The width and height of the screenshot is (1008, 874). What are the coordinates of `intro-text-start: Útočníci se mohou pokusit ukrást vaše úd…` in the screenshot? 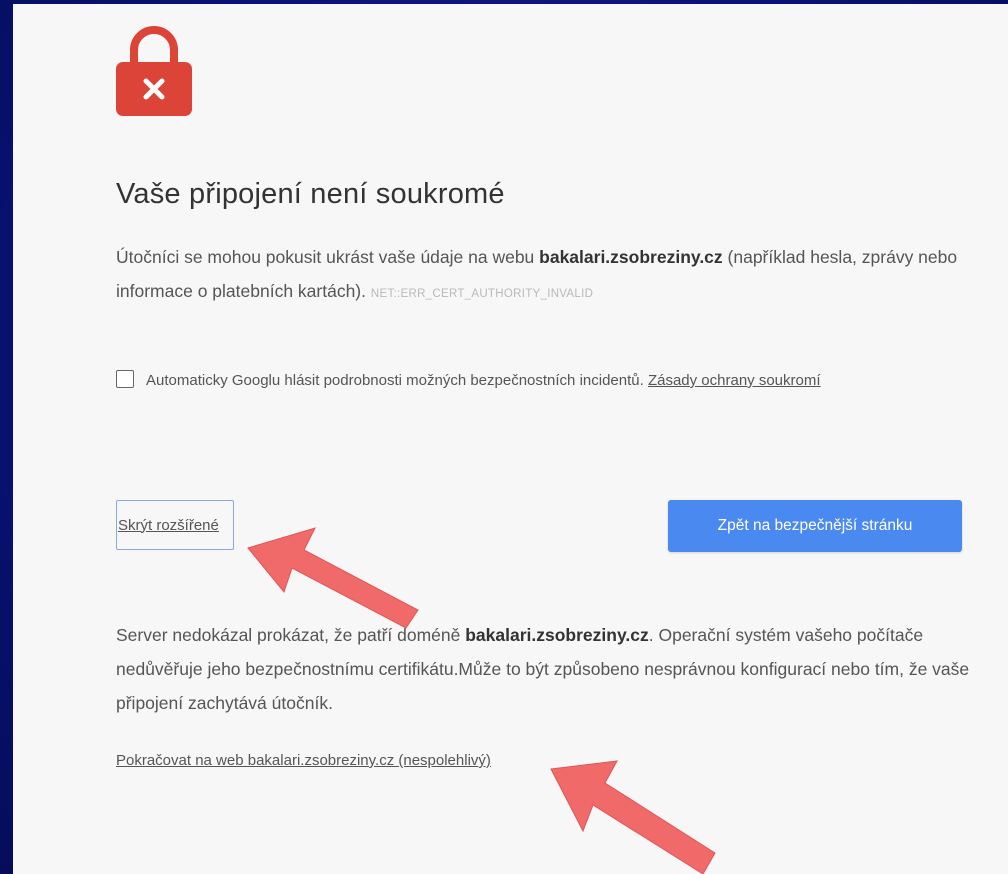 It's located at (328, 257).